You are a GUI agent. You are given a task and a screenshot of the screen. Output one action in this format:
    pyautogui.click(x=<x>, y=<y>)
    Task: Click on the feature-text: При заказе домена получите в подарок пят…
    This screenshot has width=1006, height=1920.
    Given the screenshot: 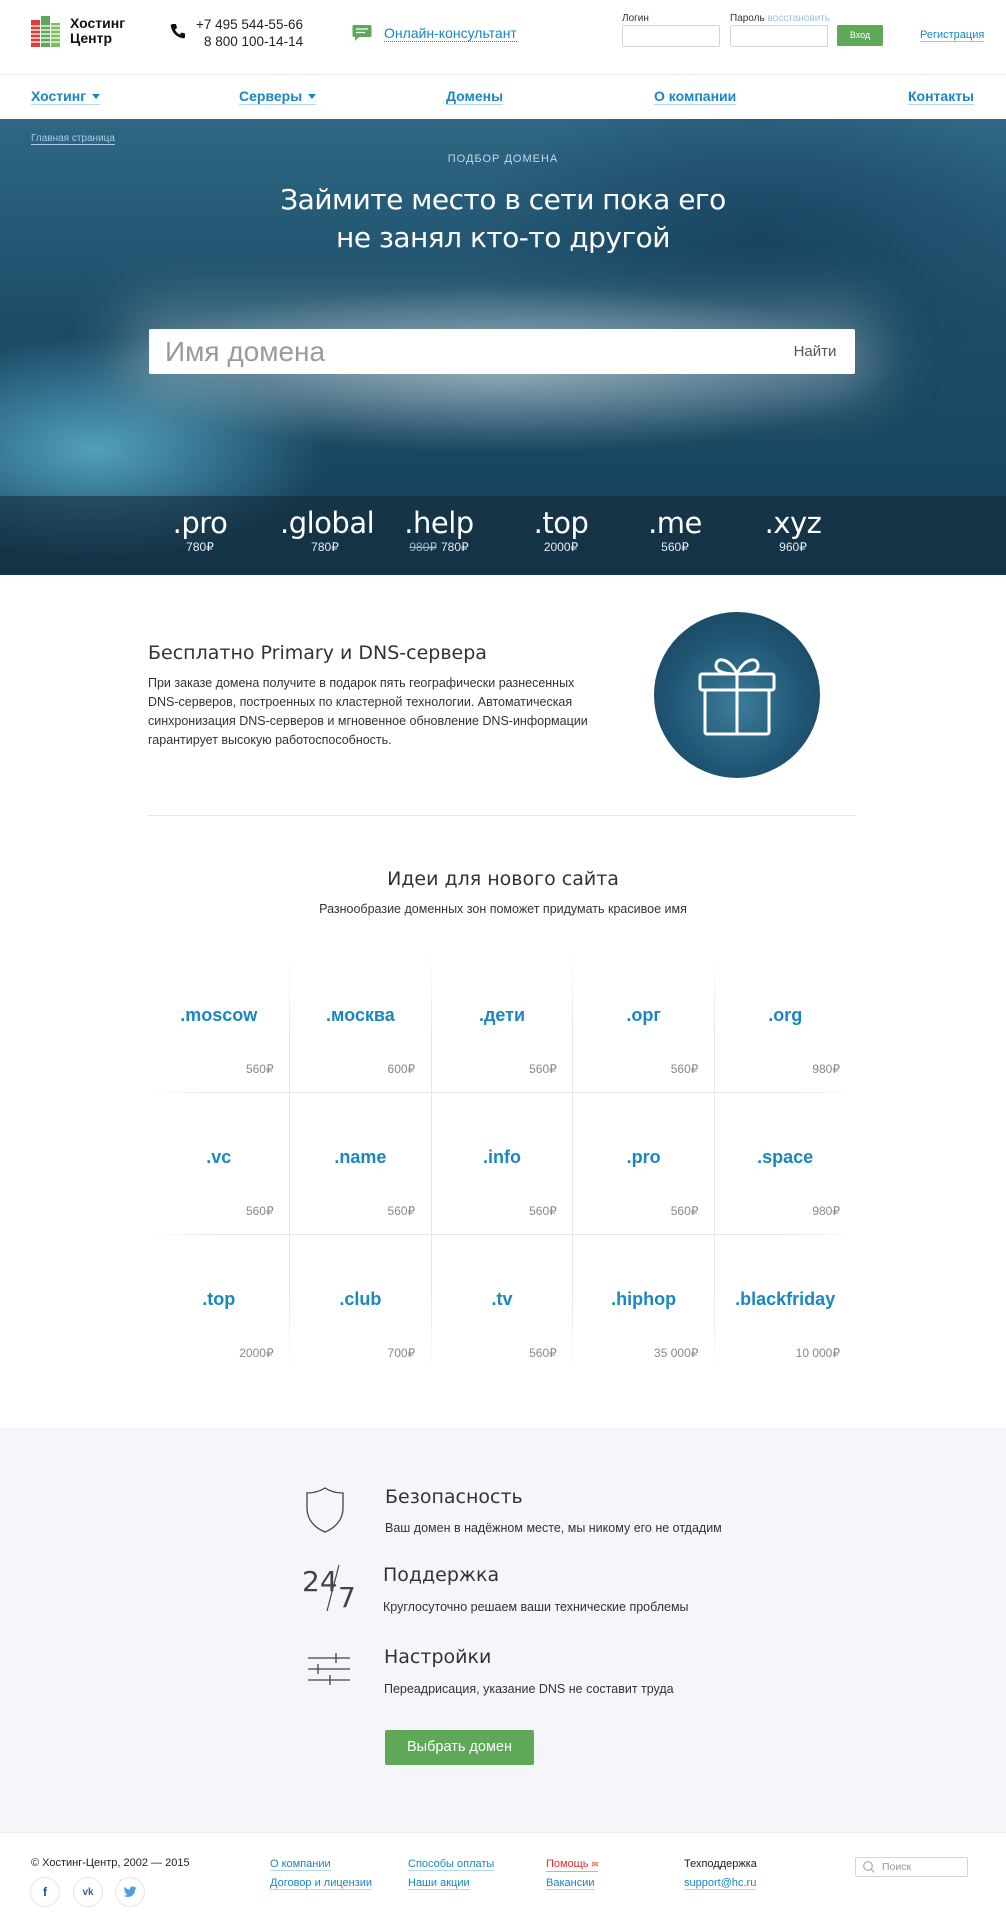 What is the action you would take?
    pyautogui.click(x=368, y=711)
    